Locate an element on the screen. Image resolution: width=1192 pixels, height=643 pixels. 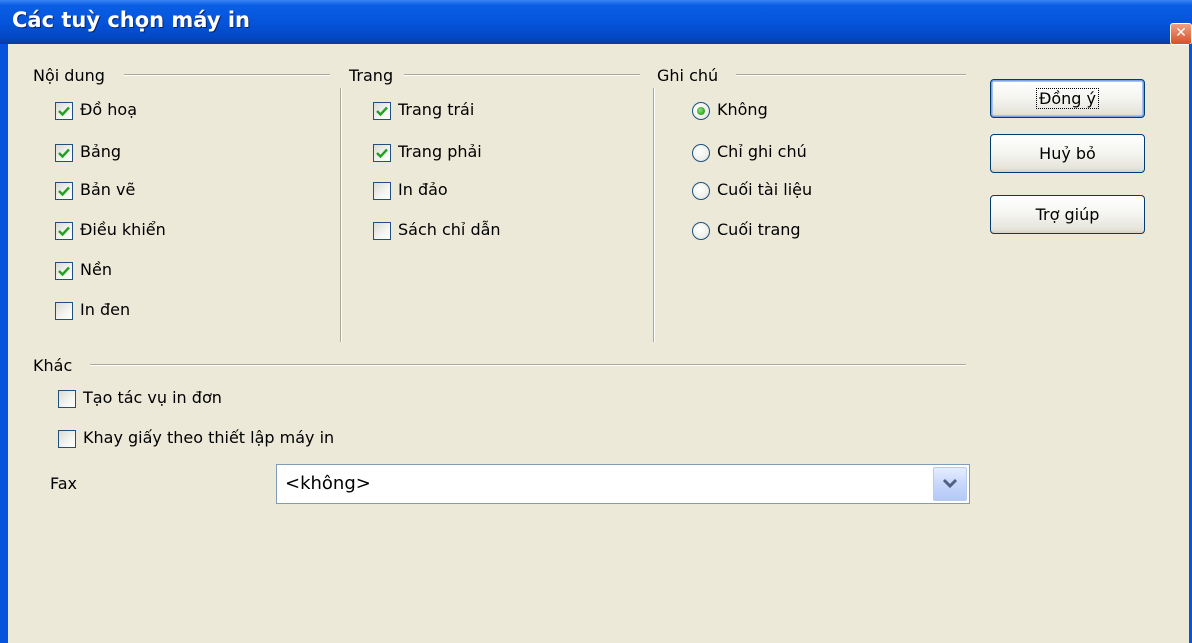
checkbox-background-label: Nền is located at coordinates (96, 269).